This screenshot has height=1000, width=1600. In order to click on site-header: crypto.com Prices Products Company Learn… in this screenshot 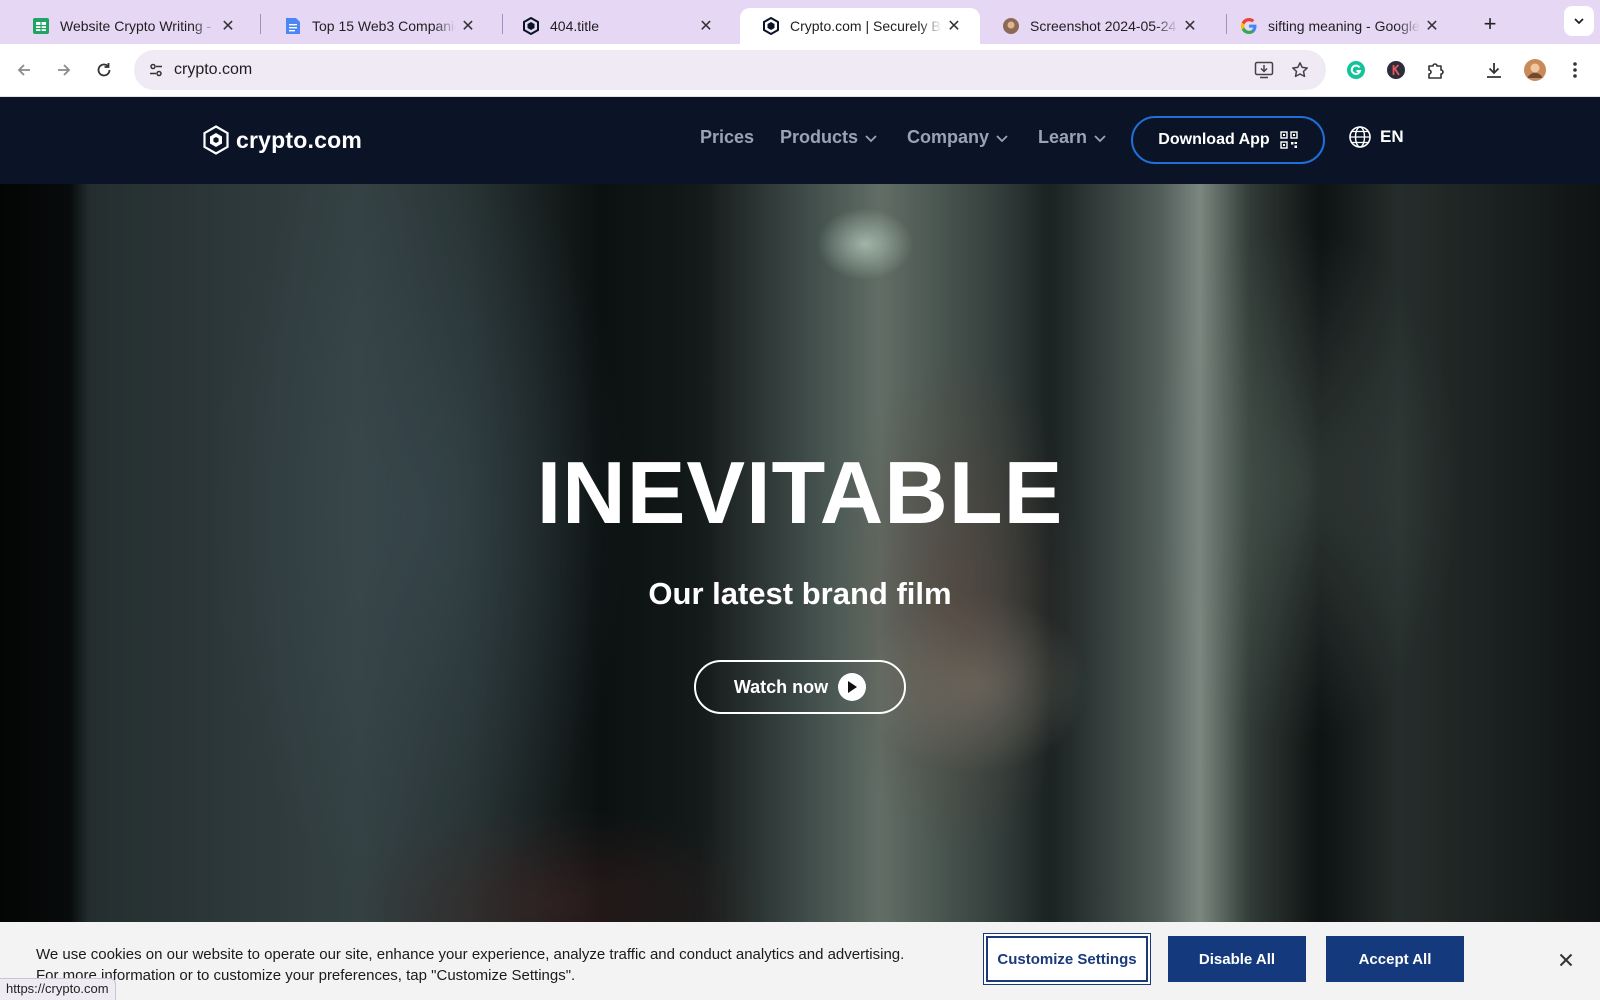, I will do `click(800, 140)`.